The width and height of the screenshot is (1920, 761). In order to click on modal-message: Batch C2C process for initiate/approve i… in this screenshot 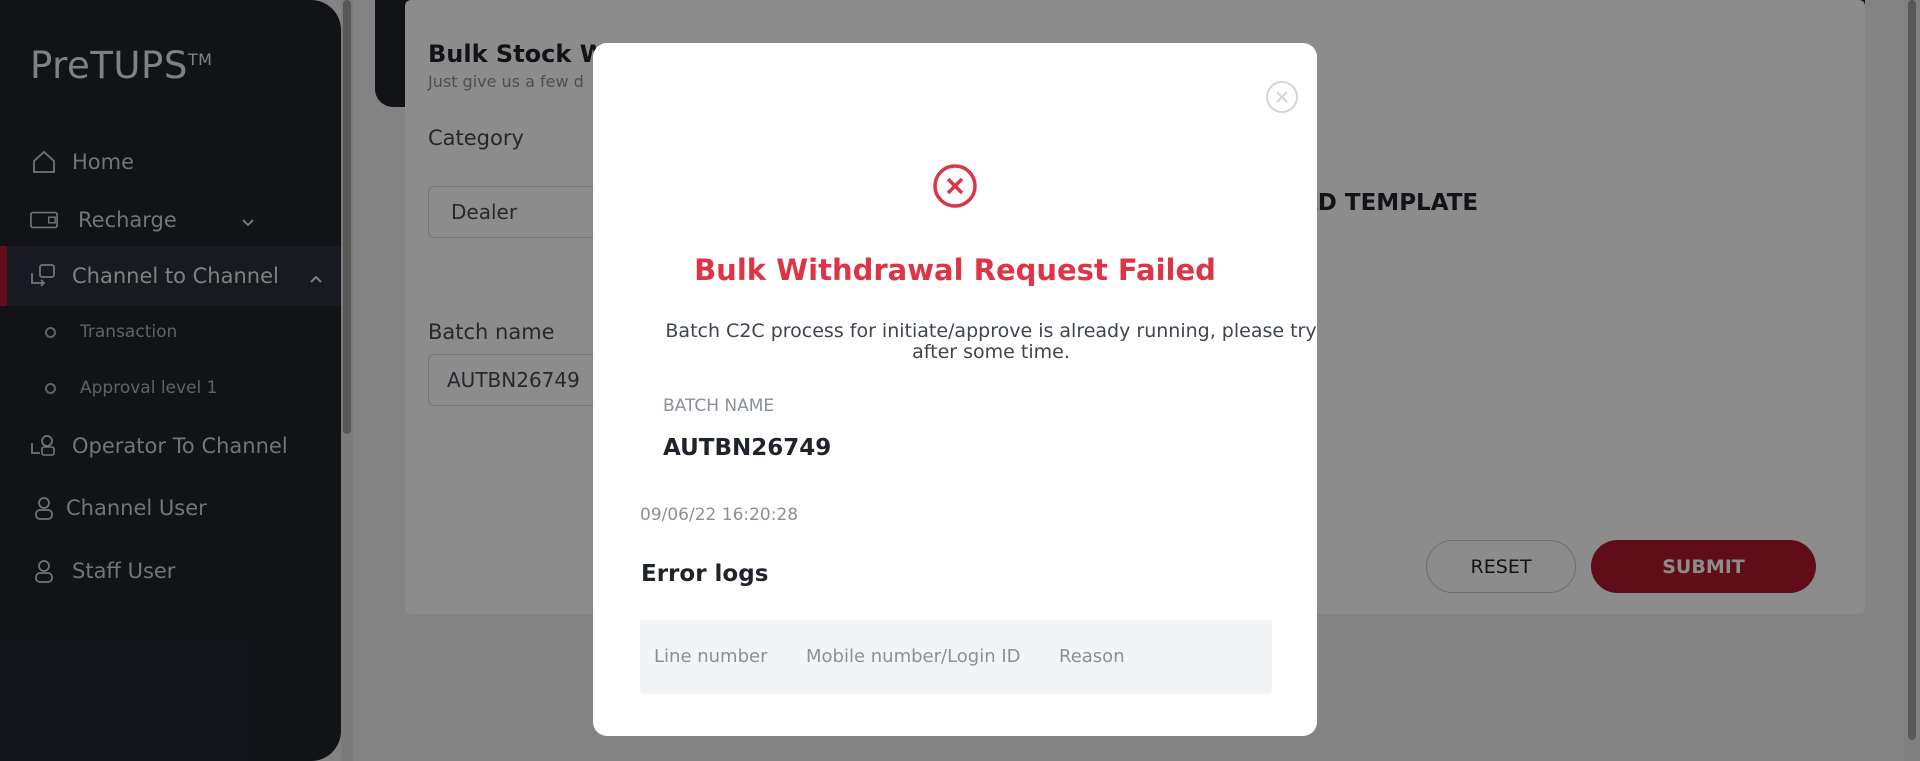, I will do `click(991, 341)`.